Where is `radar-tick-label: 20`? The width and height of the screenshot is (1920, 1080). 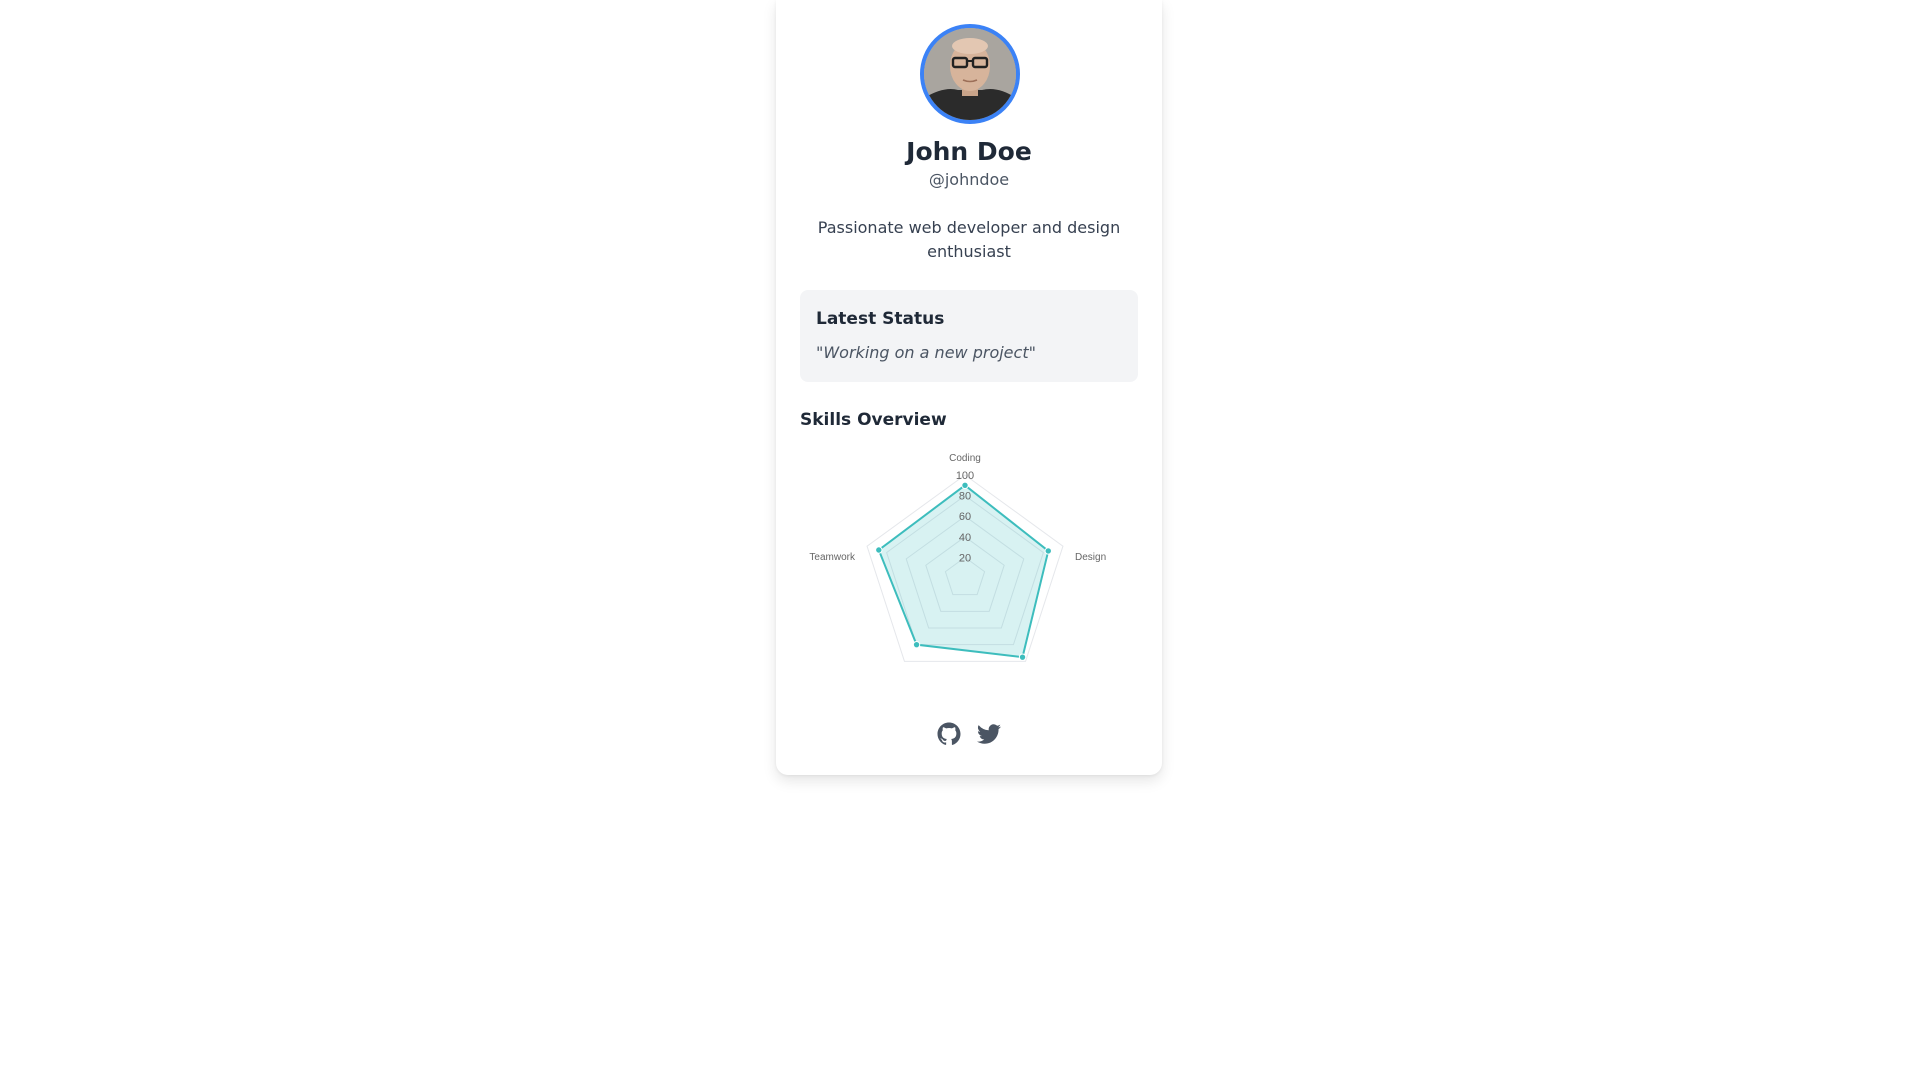
radar-tick-label: 20 is located at coordinates (965, 558).